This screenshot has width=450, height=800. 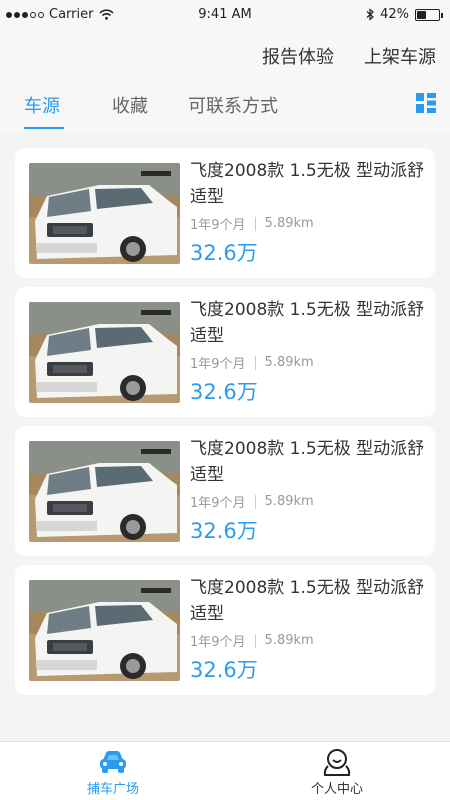 I want to click on nav-car-plaza-label: 捕车广场, so click(x=112, y=789).